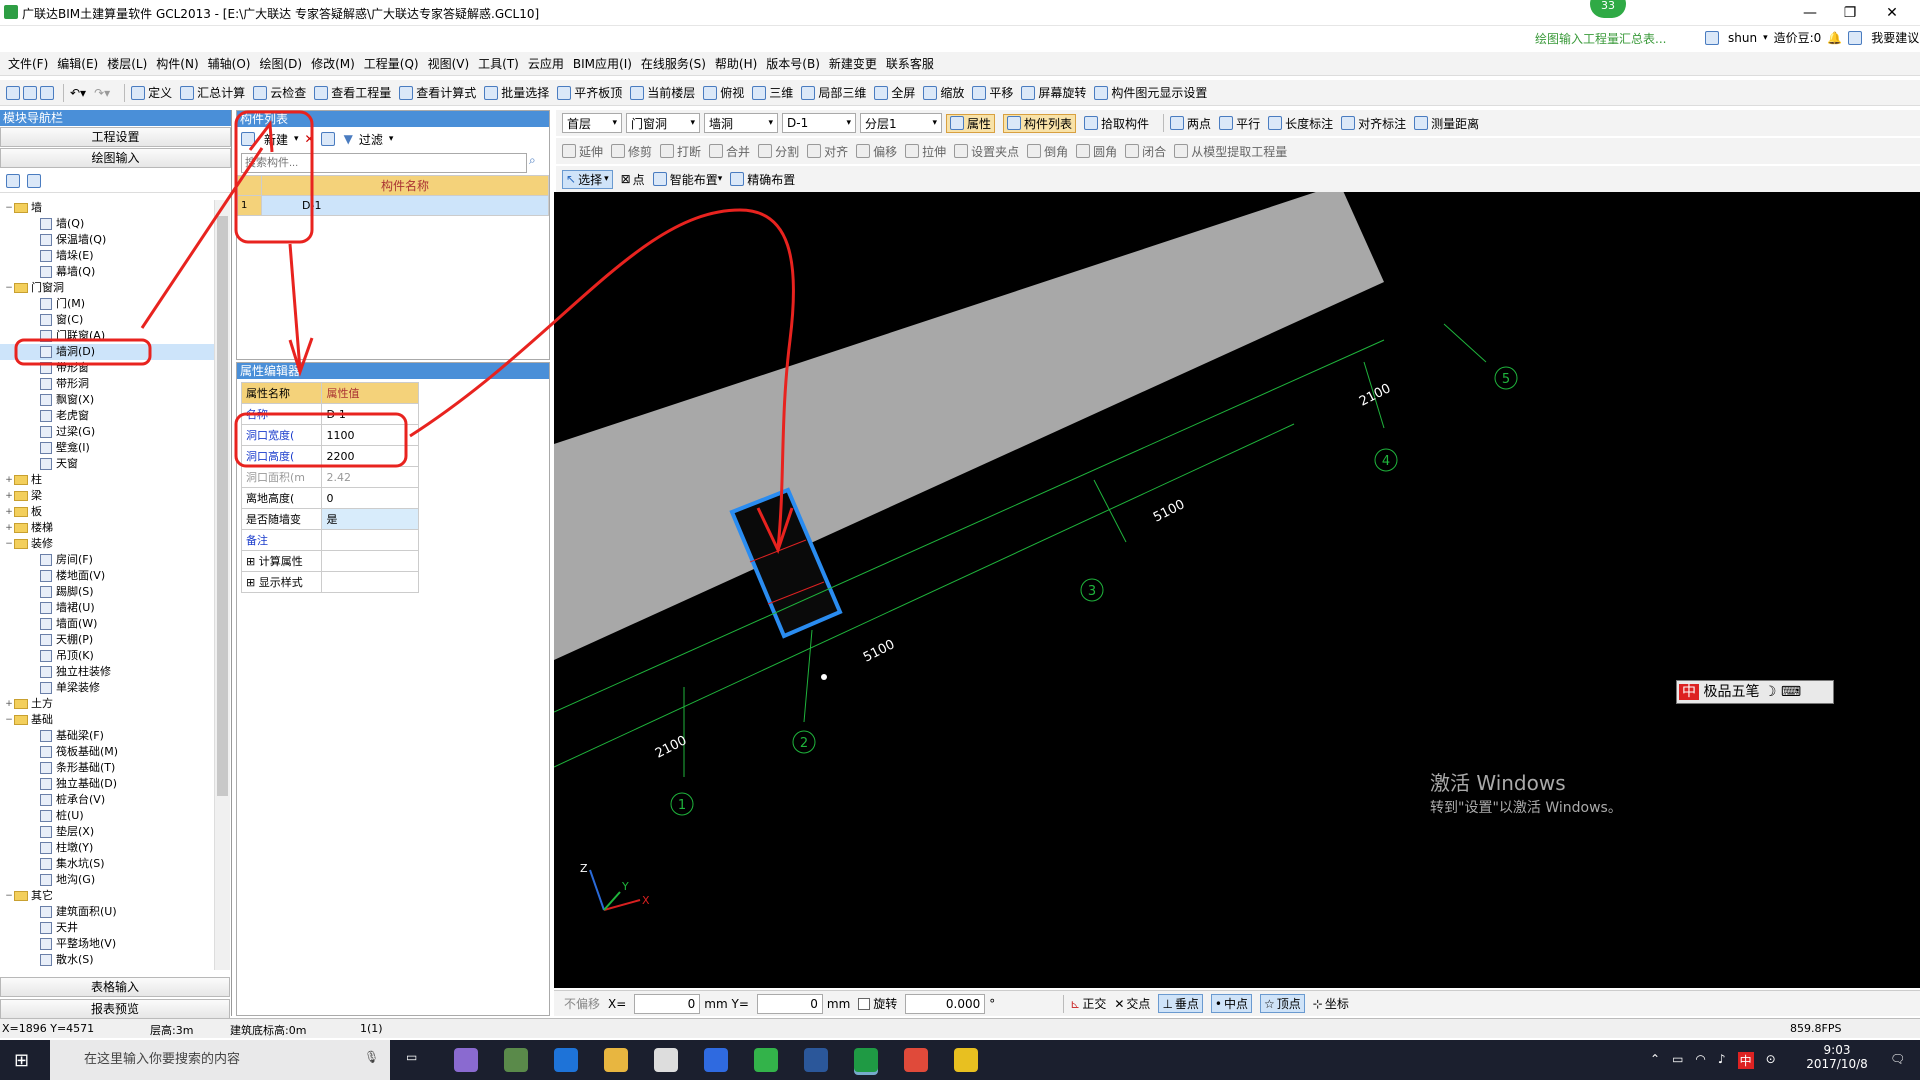 This screenshot has height=1080, width=1920. What do you see at coordinates (1239, 123) in the screenshot?
I see `parallel-button: 平行` at bounding box center [1239, 123].